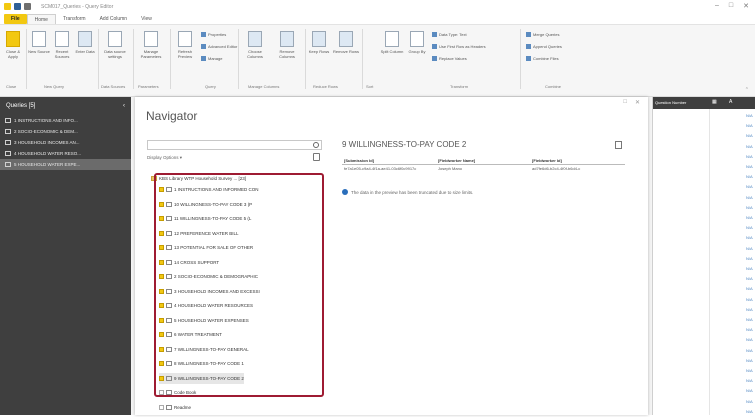 The width and height of the screenshot is (755, 417). I want to click on remove-rows-button: Remove Rows, so click(346, 42).